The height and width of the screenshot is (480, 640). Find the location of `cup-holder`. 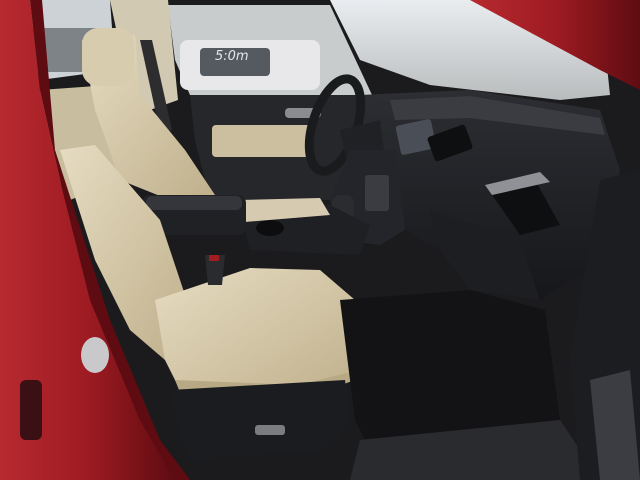

cup-holder is located at coordinates (270, 228).